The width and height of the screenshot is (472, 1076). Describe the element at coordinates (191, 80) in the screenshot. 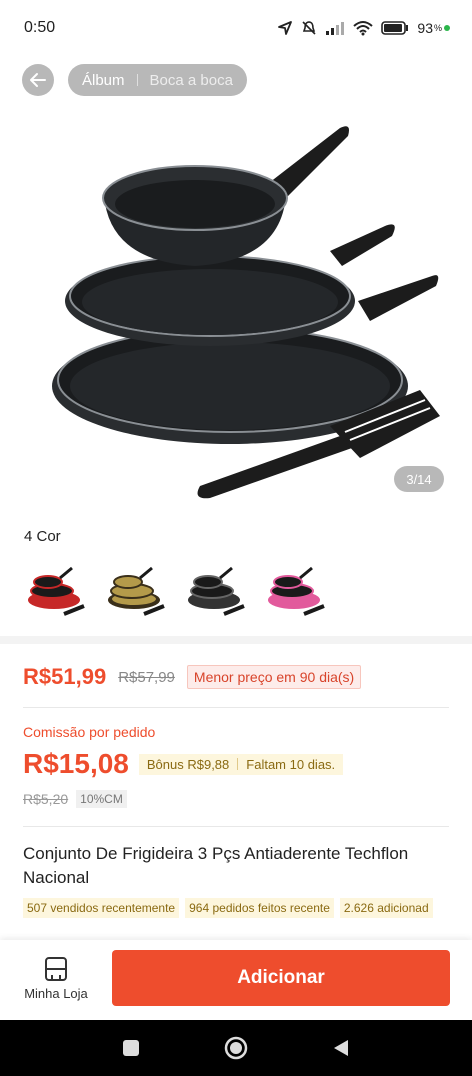

I see `tab-reviews: Boca a boca` at that location.